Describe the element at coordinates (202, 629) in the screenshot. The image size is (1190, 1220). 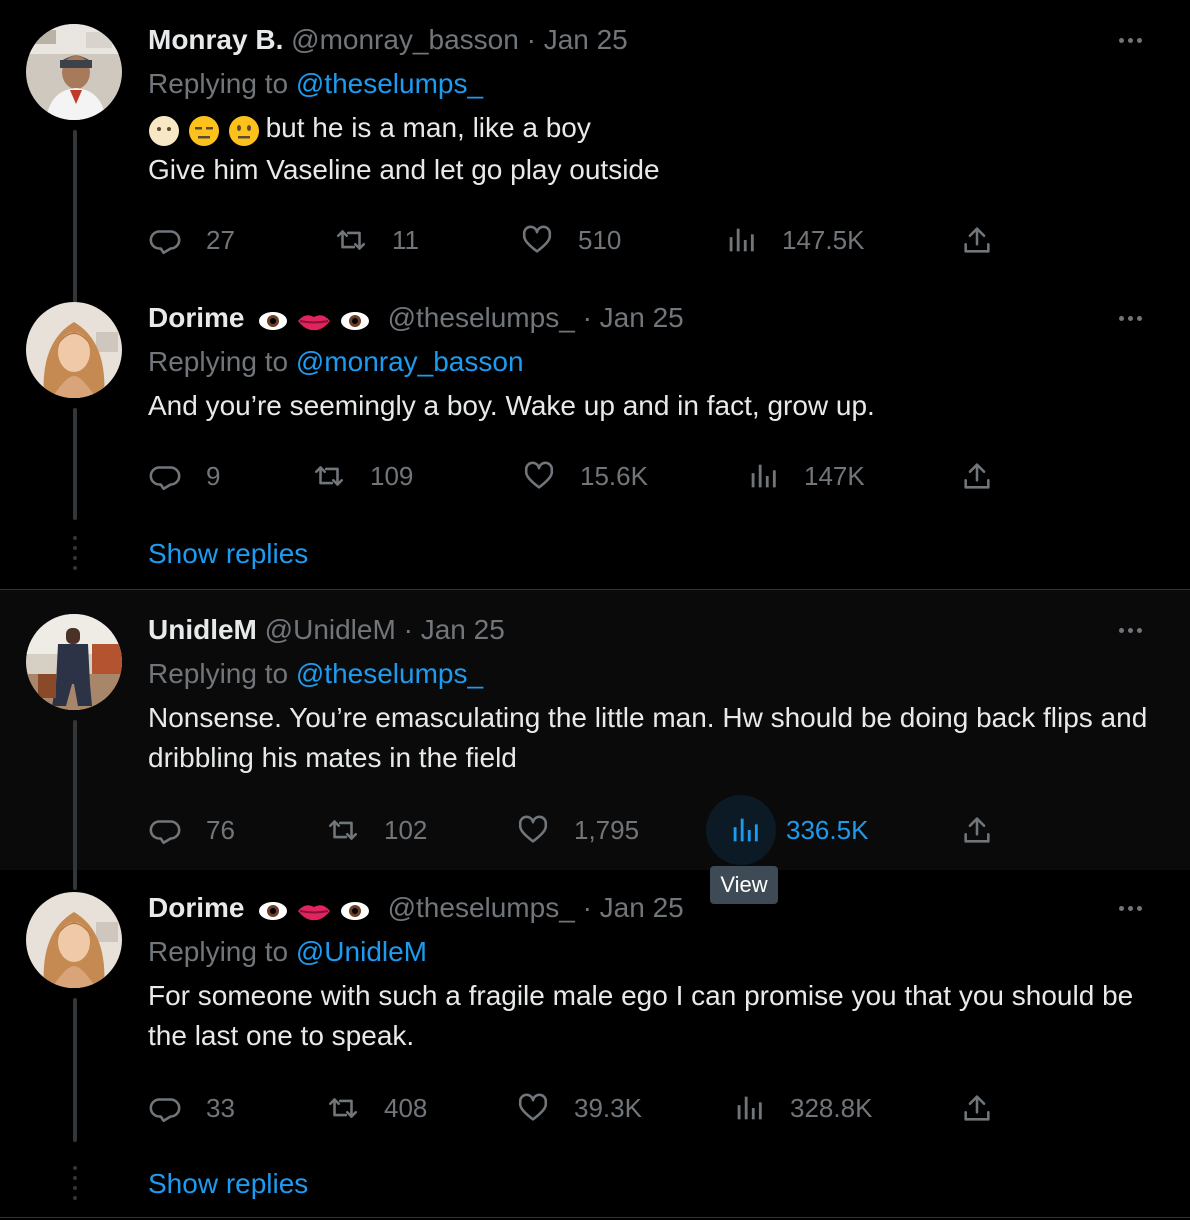
I see `user-name: UnidleM` at that location.